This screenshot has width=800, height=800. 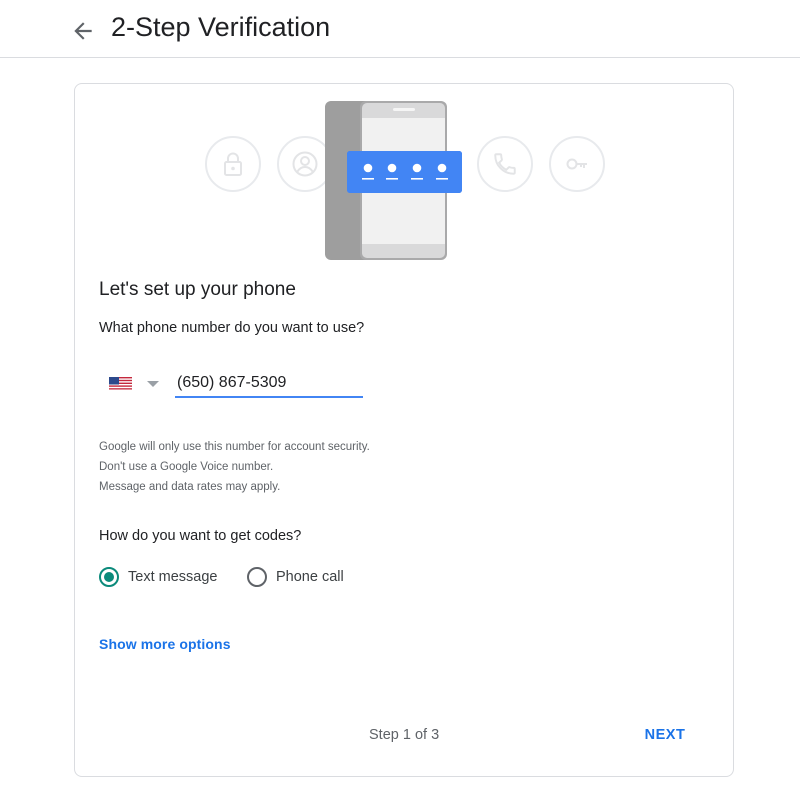 I want to click on phone-question: What phone number do you want to use?, so click(x=232, y=328).